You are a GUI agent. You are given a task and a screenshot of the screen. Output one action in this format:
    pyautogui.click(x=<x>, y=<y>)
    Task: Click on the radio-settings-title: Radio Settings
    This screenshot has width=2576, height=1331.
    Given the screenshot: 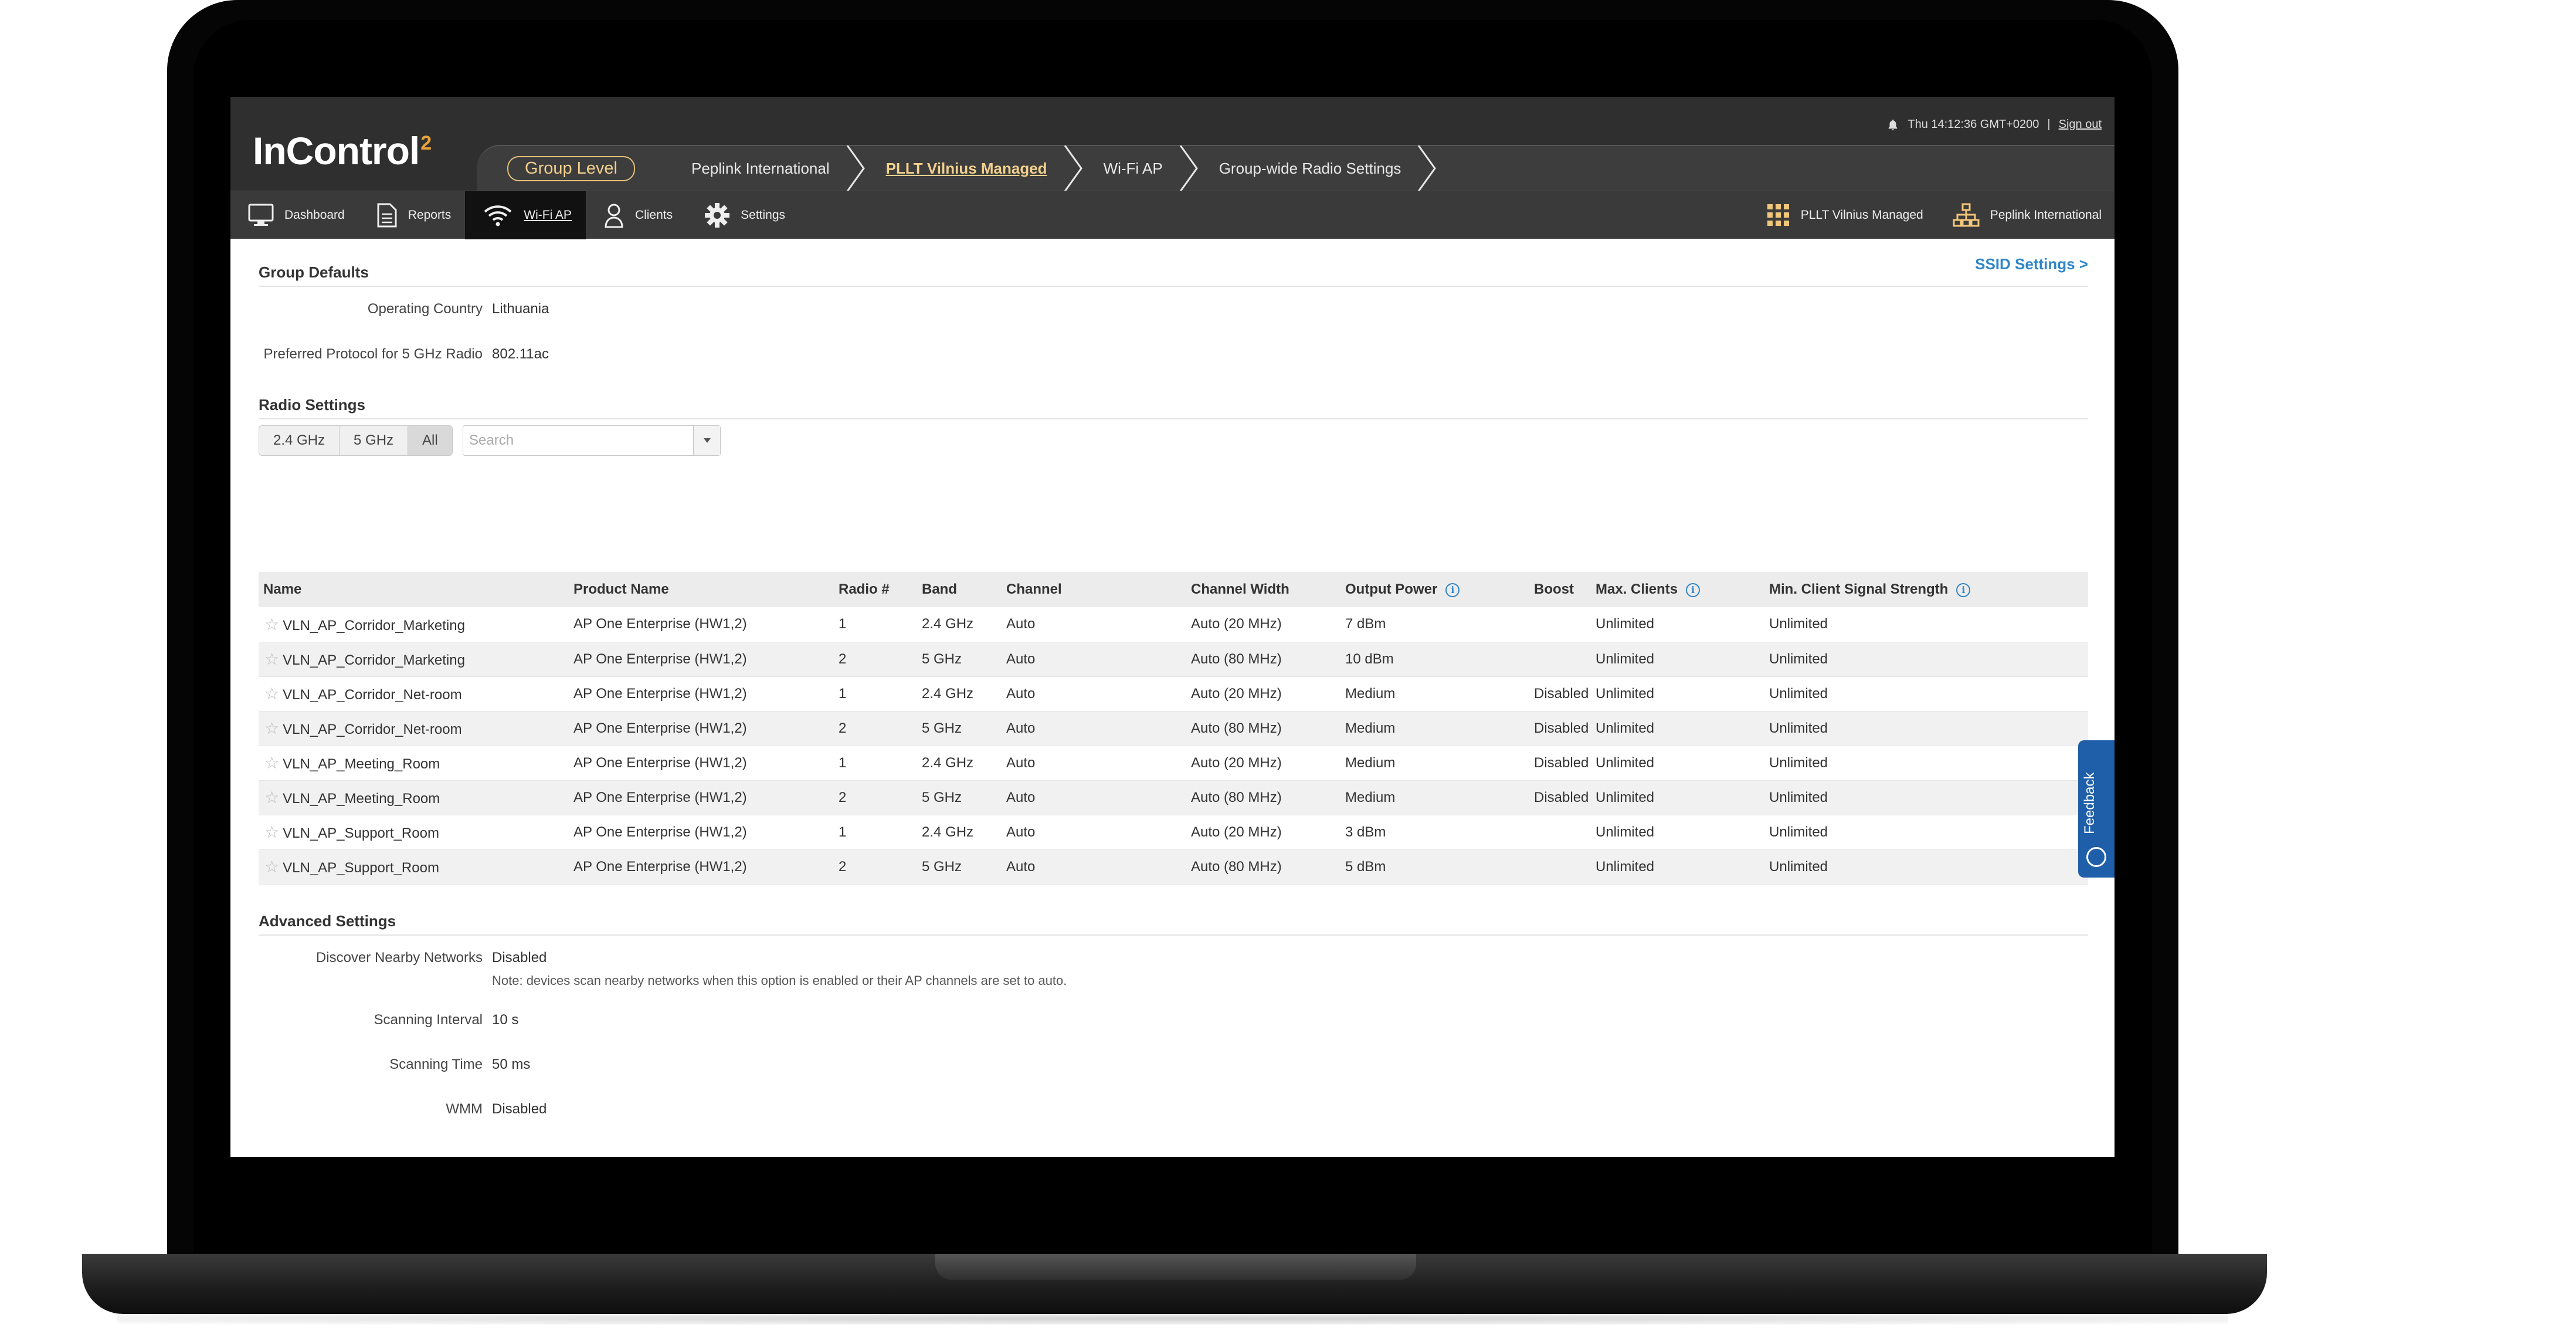 What is the action you would take?
    pyautogui.click(x=312, y=405)
    